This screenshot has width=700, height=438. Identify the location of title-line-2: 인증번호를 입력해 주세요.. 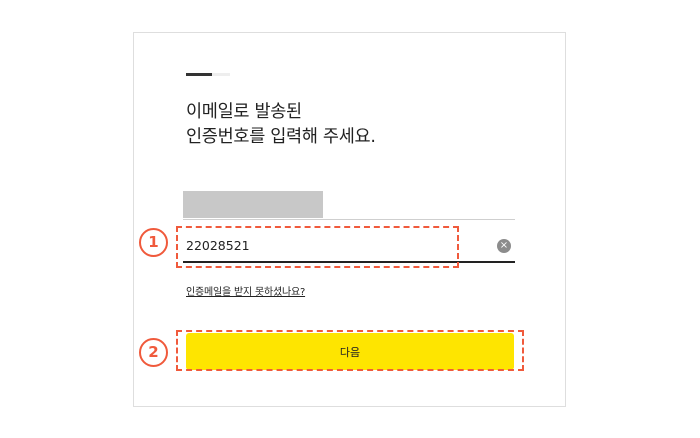
(281, 137).